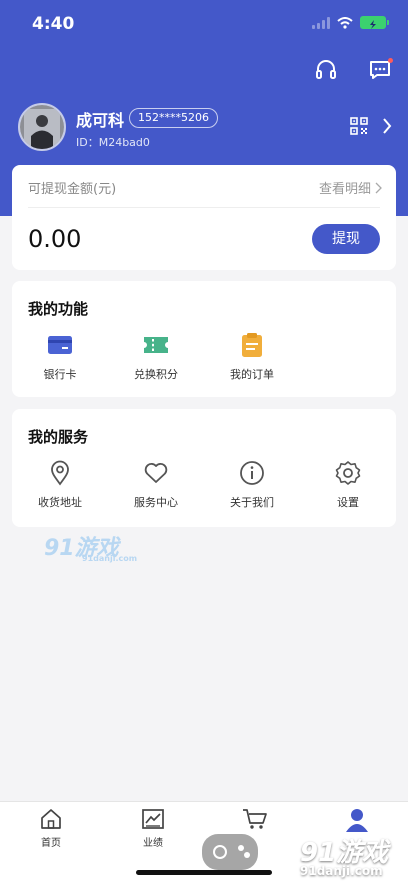  Describe the element at coordinates (53, 24) in the screenshot. I see `status-time: 4:40` at that location.